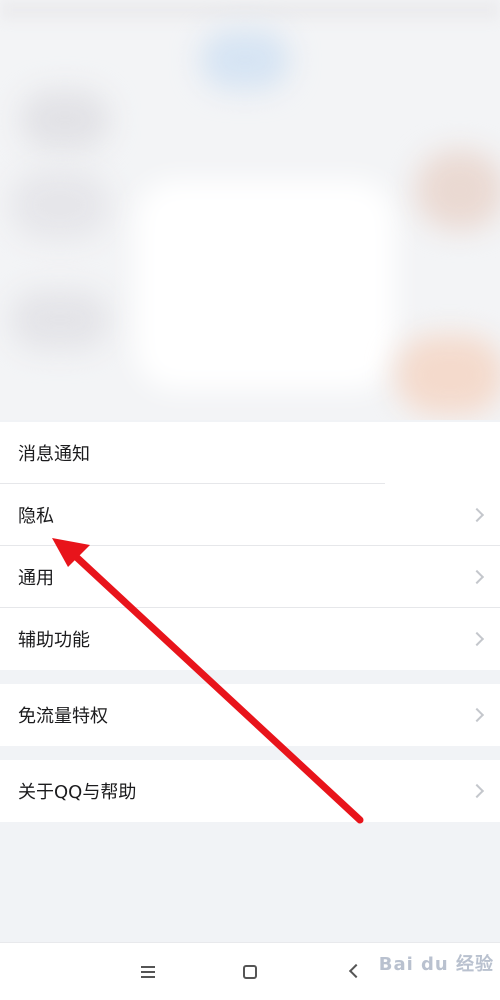  What do you see at coordinates (149, 972) in the screenshot?
I see `menu-icon` at bounding box center [149, 972].